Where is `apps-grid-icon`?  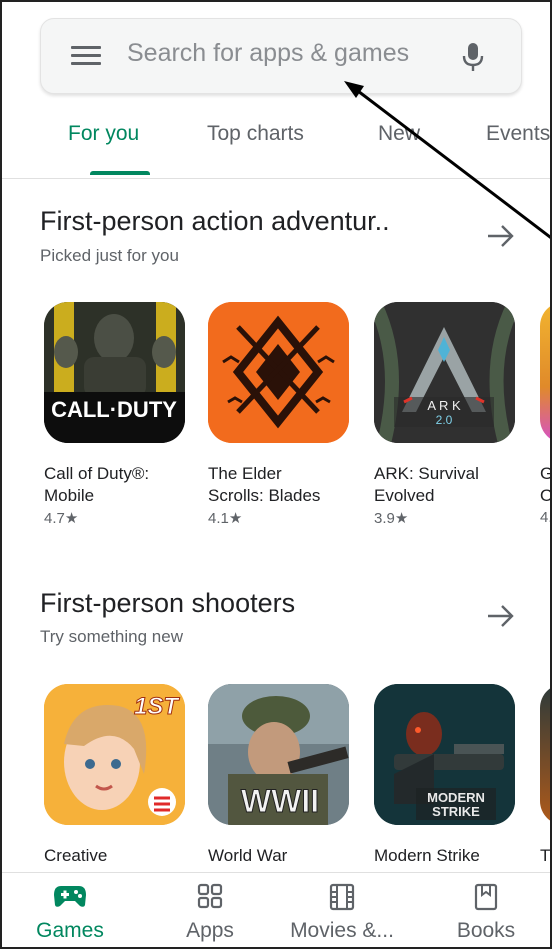 apps-grid-icon is located at coordinates (210, 896).